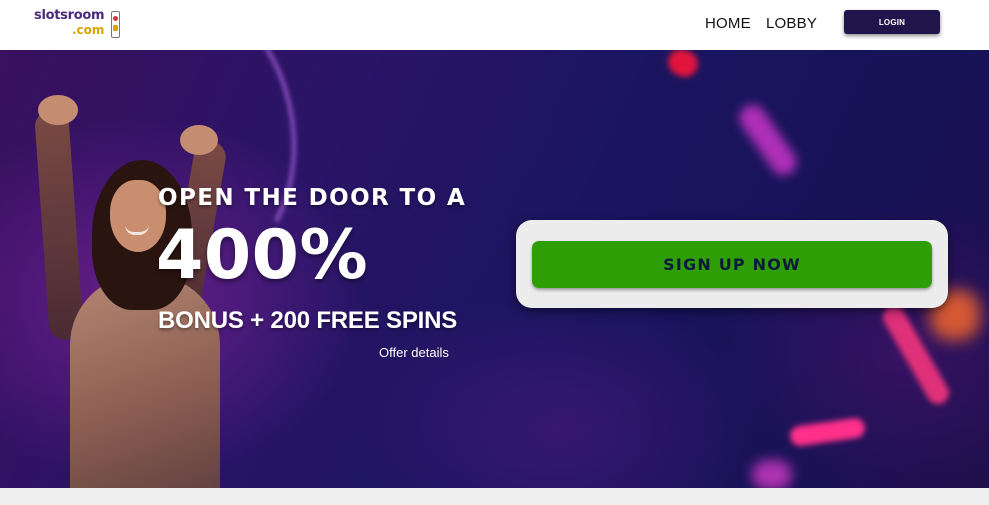  I want to click on hero-headline: OPEN THE DOOR TO A, so click(312, 198).